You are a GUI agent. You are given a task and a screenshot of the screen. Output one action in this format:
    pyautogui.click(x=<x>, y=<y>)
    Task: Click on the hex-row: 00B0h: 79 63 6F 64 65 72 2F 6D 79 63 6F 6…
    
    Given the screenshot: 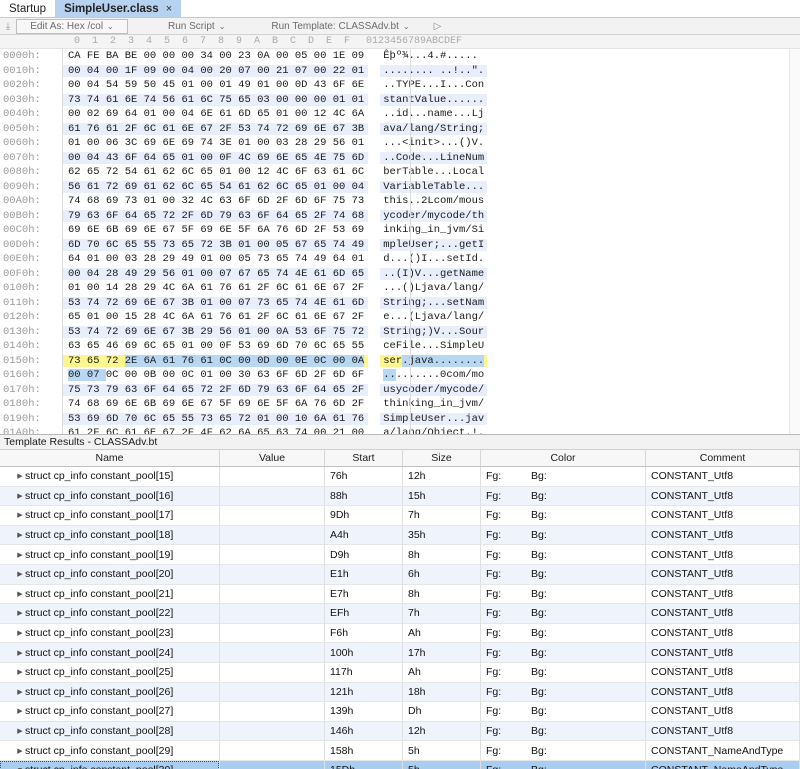 What is the action you would take?
    pyautogui.click(x=400, y=216)
    